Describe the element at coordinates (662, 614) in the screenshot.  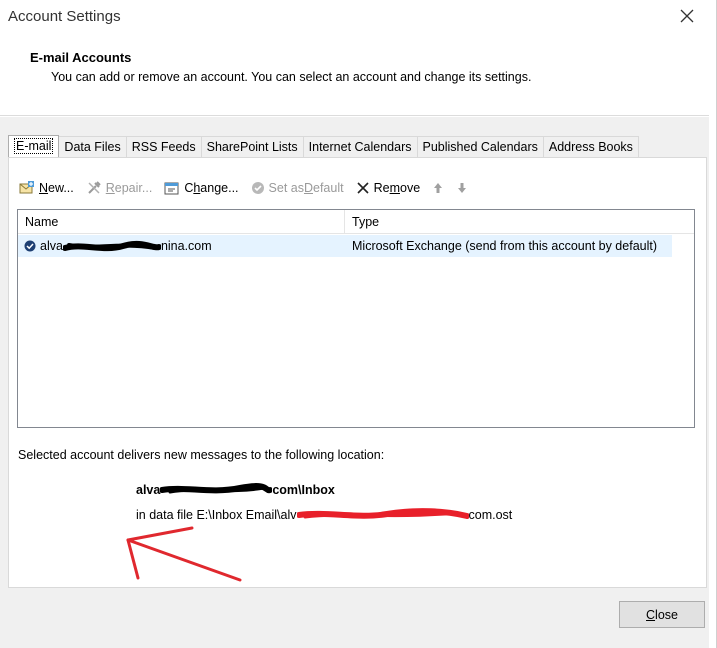
I see `close-button: Close` at that location.